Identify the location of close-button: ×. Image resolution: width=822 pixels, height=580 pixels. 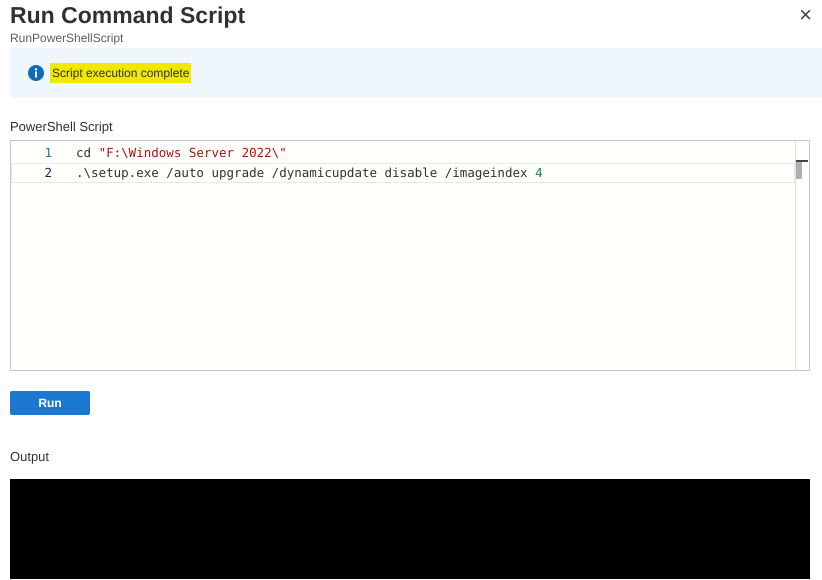
(805, 15).